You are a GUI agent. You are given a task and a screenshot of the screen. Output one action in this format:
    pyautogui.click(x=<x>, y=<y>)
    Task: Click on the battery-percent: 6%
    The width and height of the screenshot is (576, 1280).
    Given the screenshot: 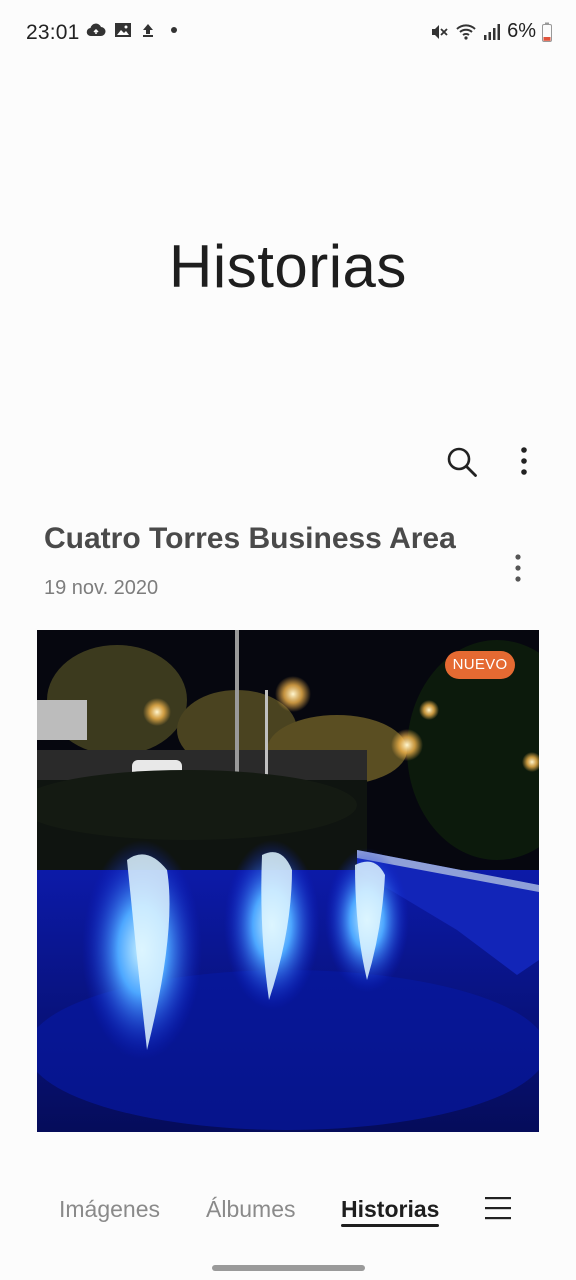 What is the action you would take?
    pyautogui.click(x=521, y=31)
    